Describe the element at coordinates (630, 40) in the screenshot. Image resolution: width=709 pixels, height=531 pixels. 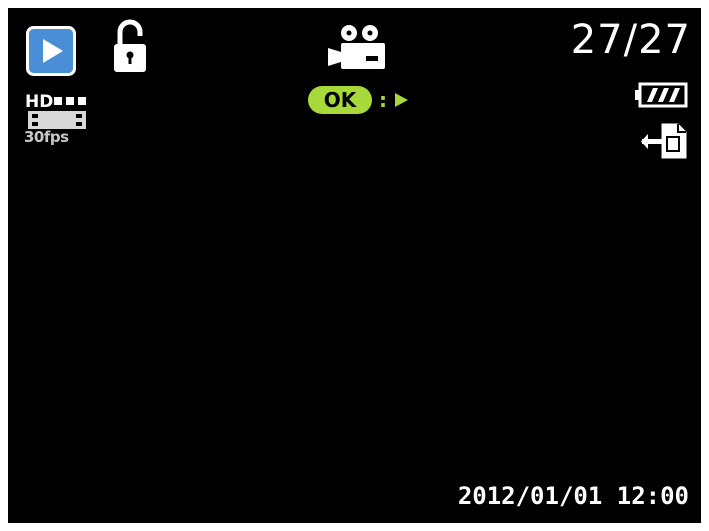
I see `file-counter: 27/27` at that location.